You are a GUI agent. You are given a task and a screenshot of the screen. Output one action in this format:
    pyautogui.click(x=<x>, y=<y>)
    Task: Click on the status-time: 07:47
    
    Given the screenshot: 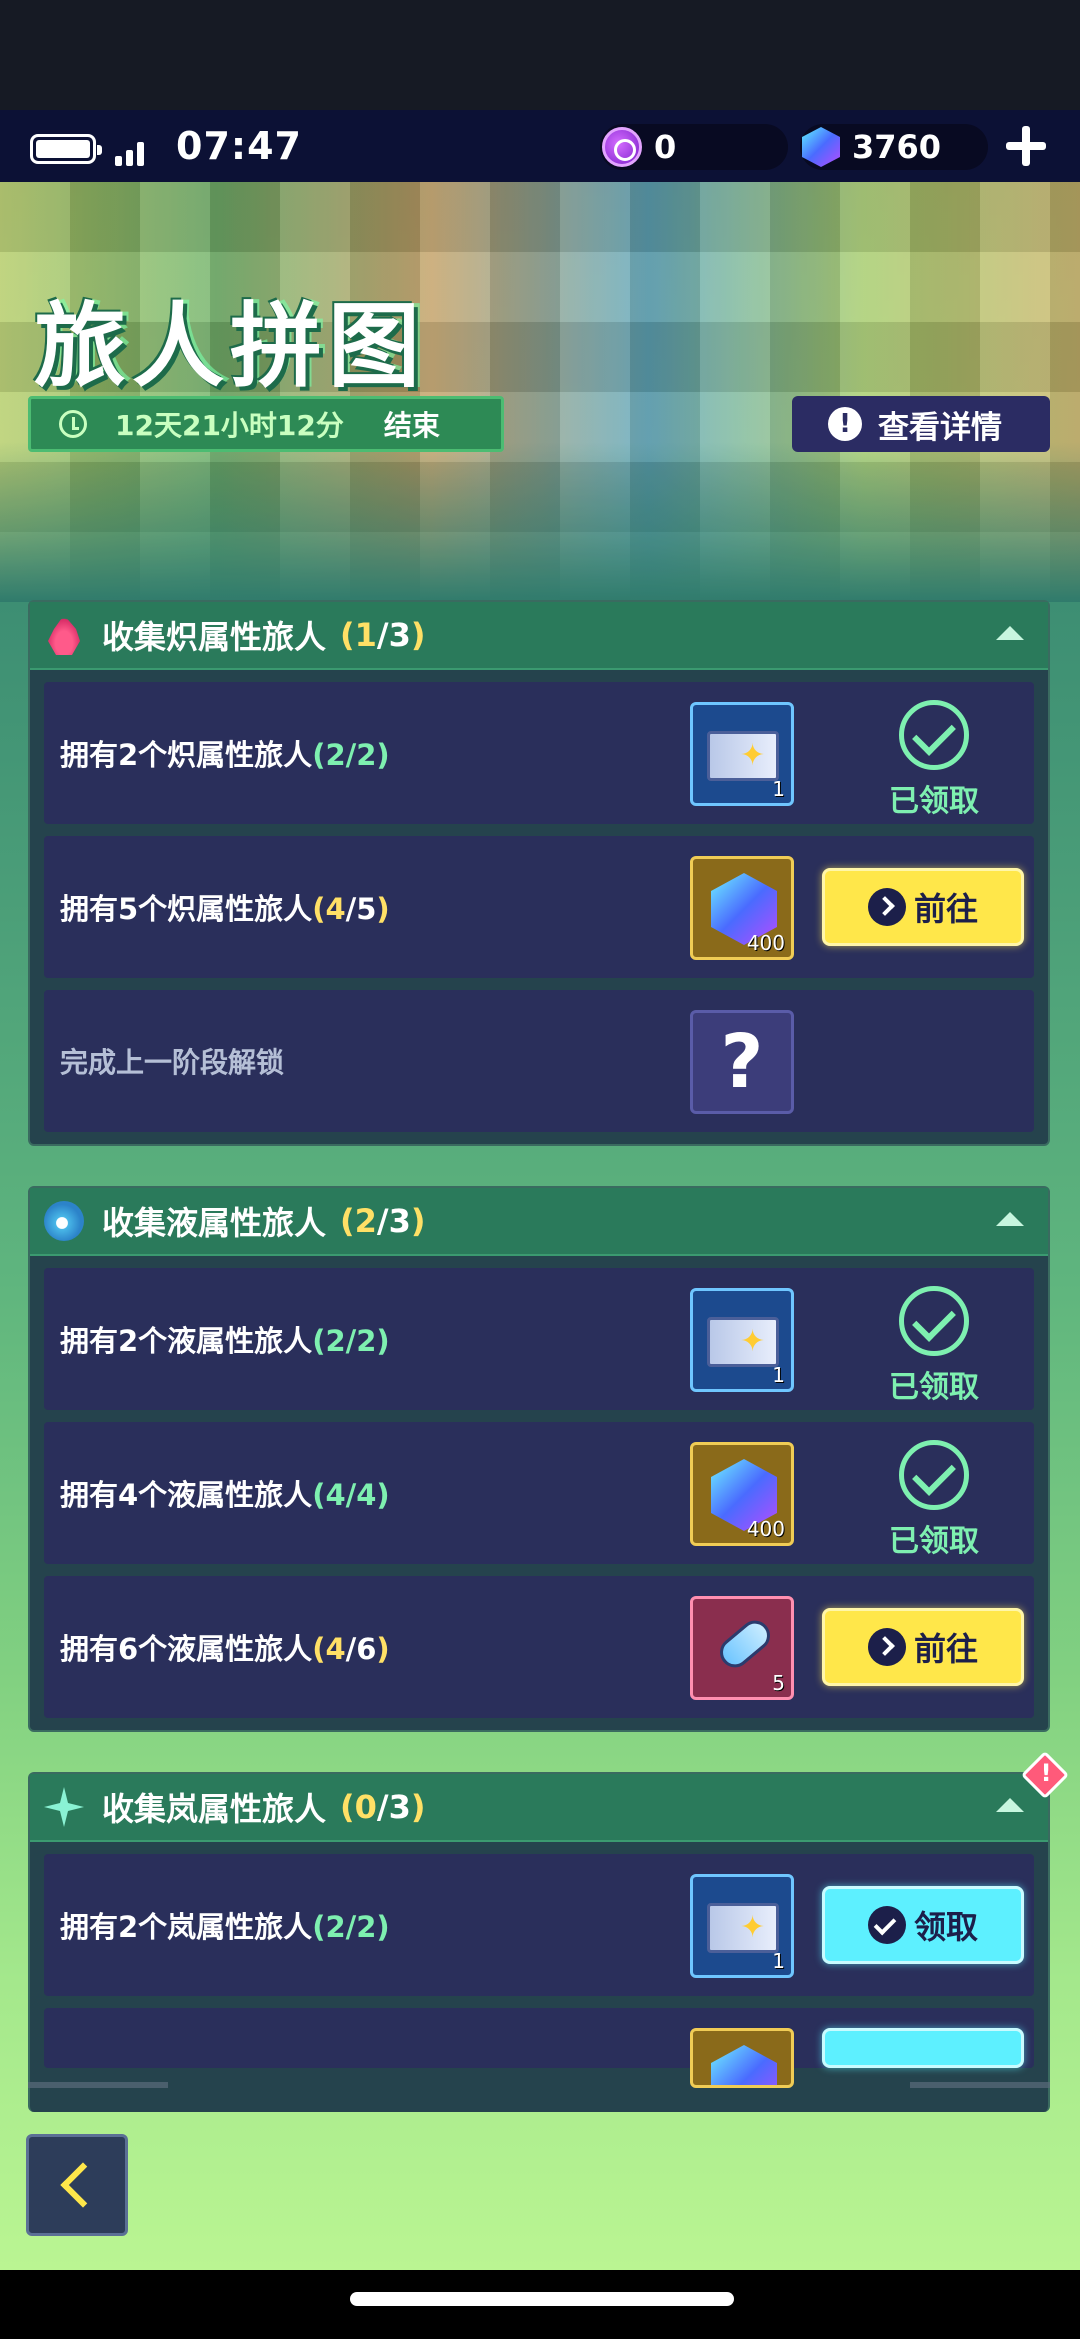 What is the action you would take?
    pyautogui.click(x=239, y=146)
    